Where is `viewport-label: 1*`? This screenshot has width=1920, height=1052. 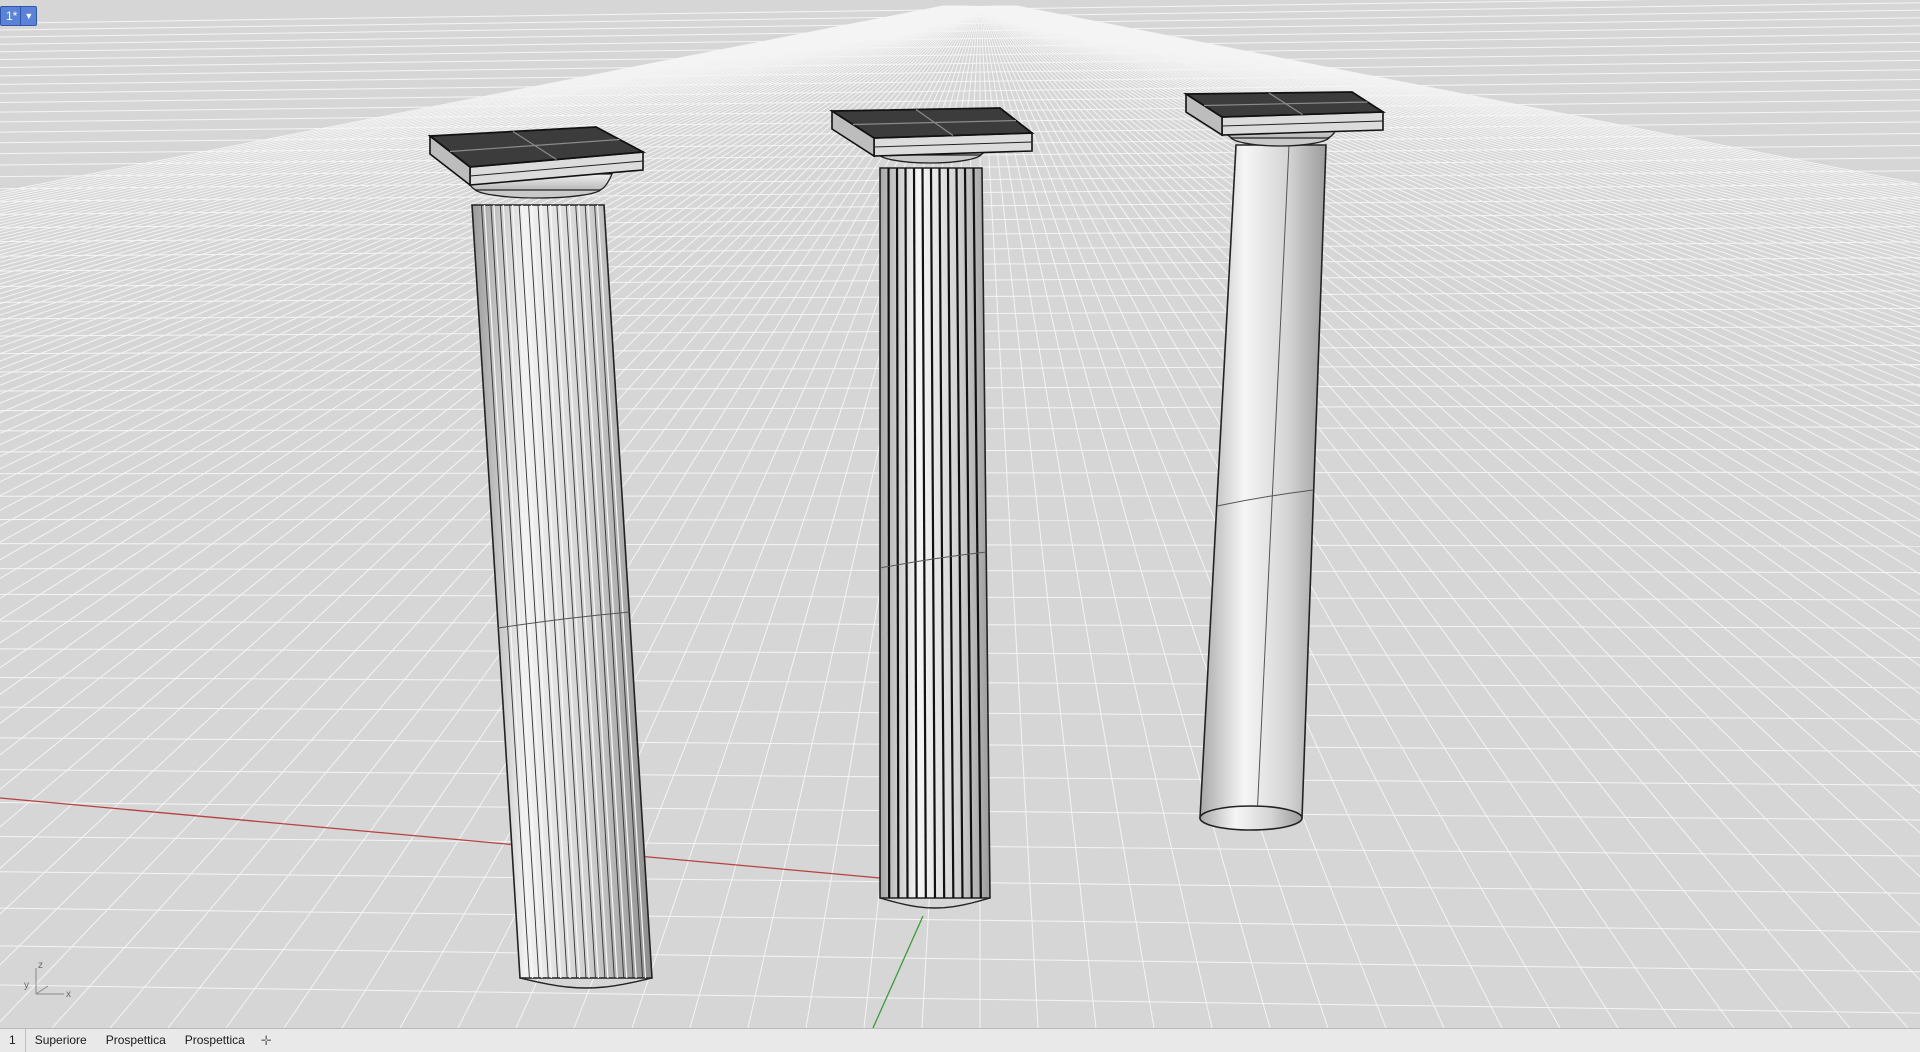
viewport-label: 1* is located at coordinates (10, 16).